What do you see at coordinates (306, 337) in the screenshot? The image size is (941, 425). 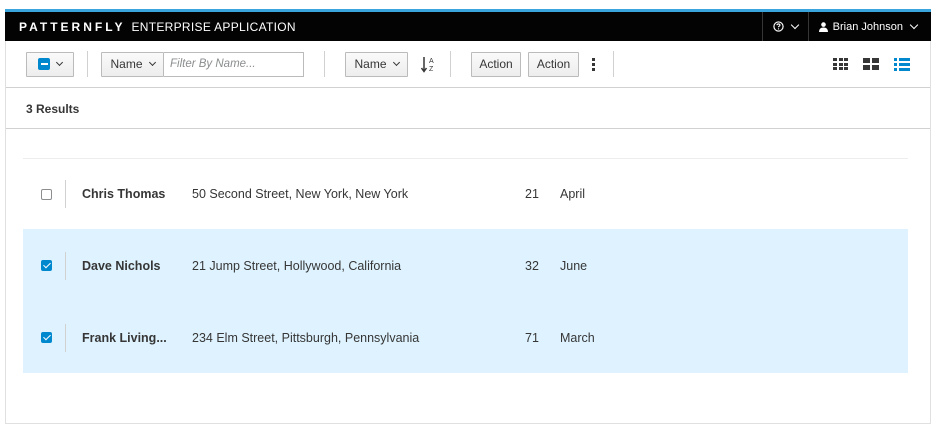 I see `item-address: 234 Elm Street, Pittsburgh, Pennsylvania` at bounding box center [306, 337].